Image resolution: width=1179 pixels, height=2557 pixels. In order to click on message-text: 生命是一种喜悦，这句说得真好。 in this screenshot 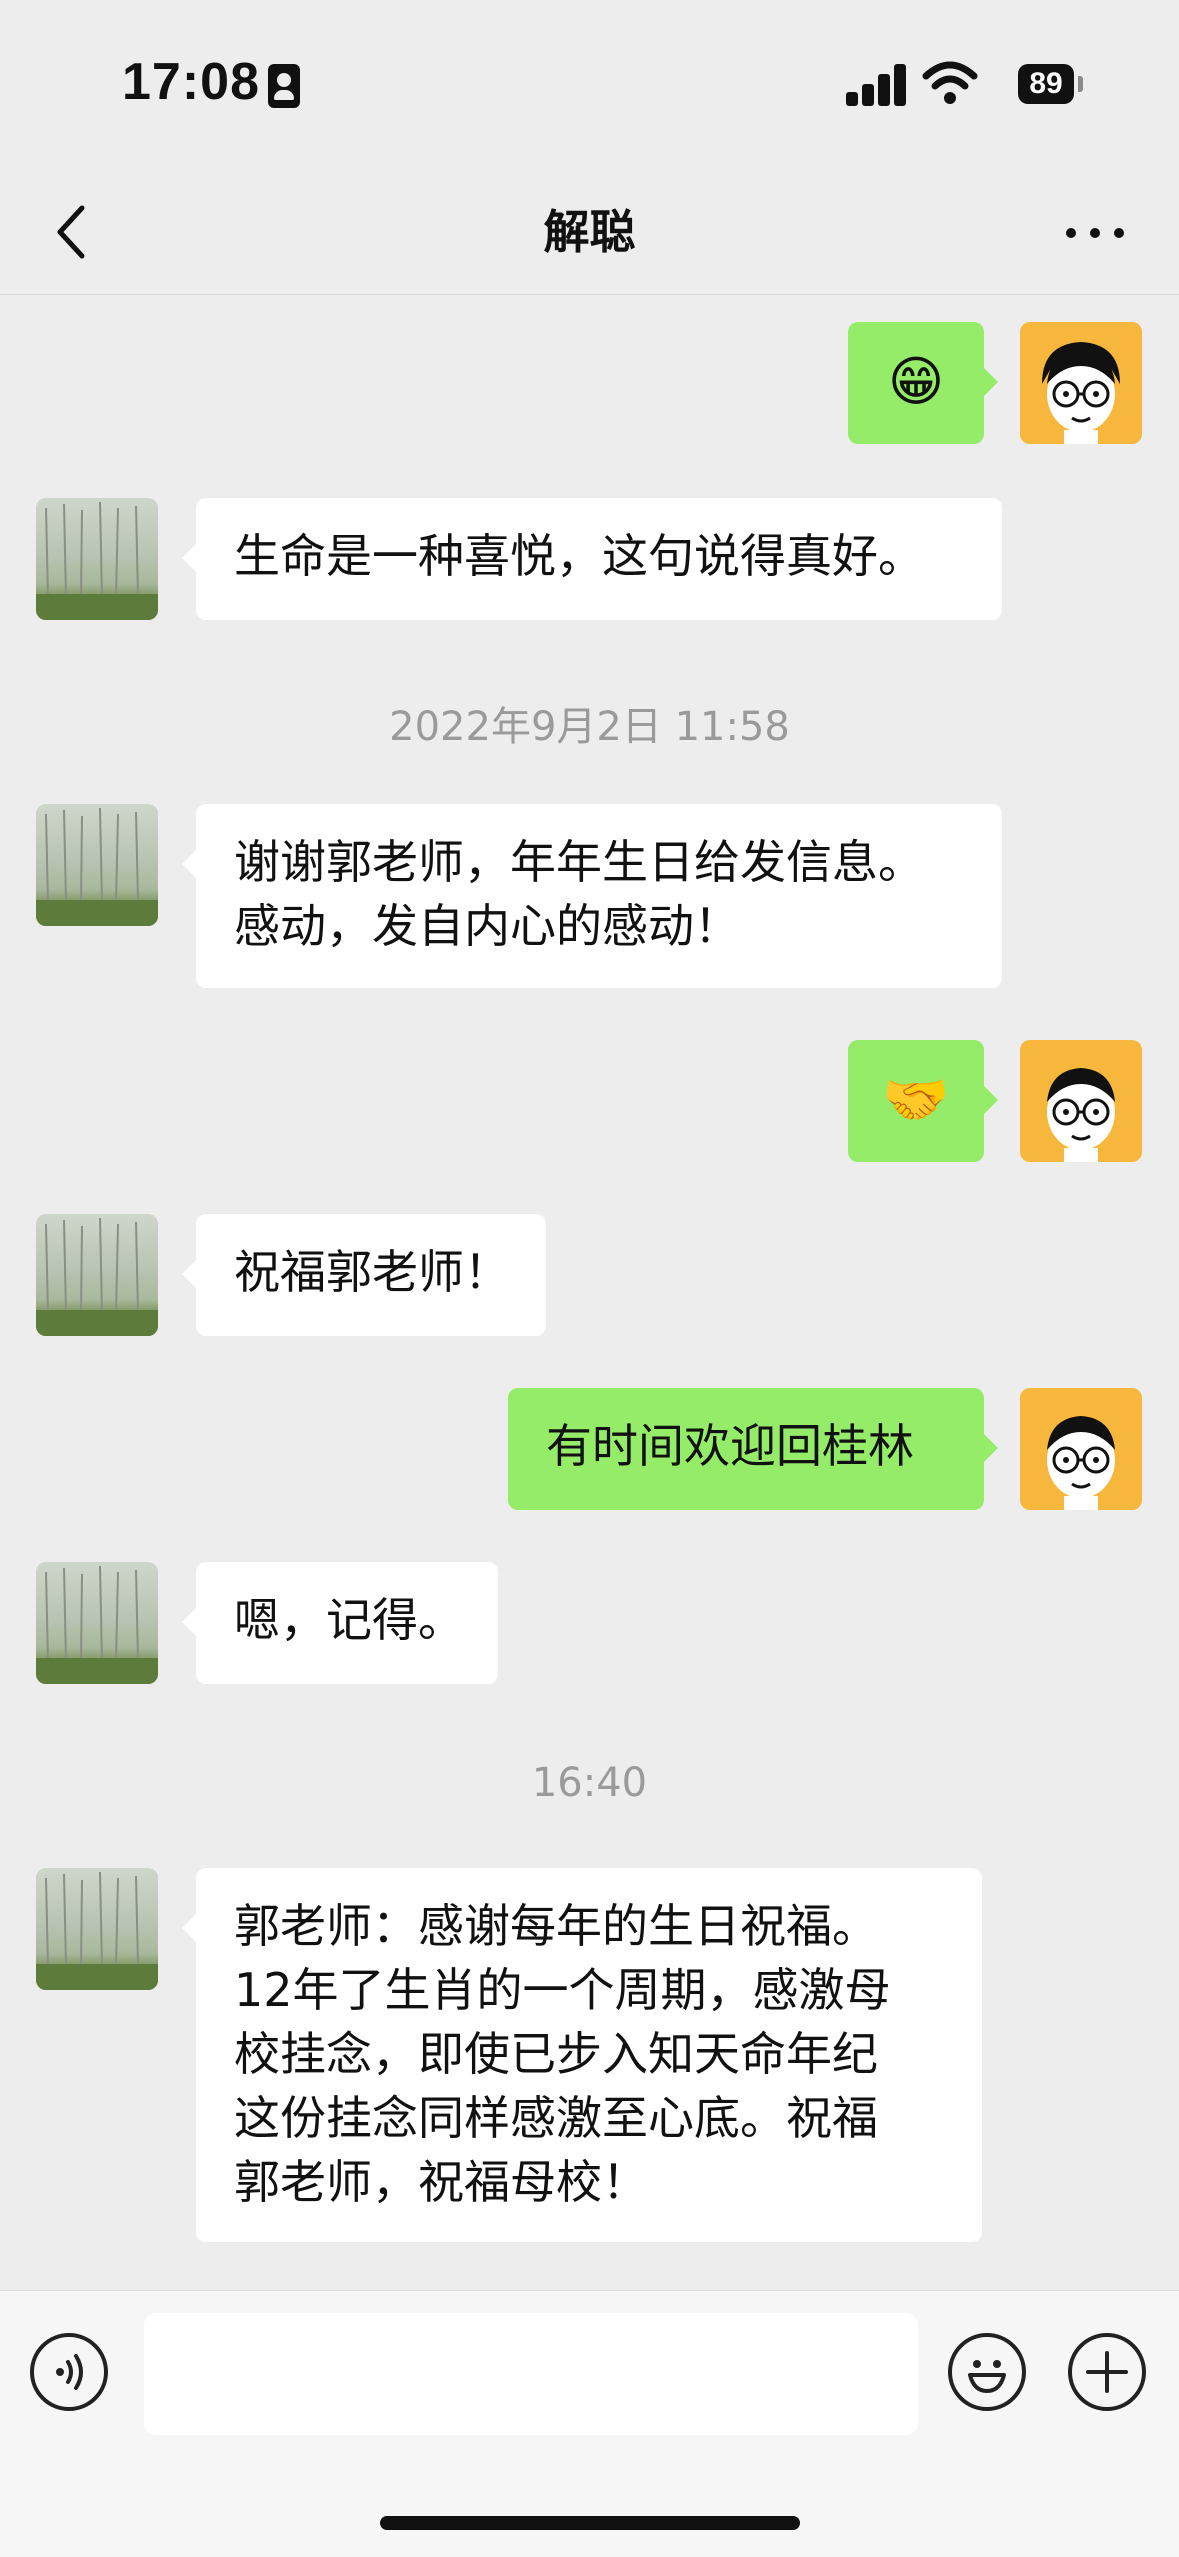, I will do `click(579, 556)`.